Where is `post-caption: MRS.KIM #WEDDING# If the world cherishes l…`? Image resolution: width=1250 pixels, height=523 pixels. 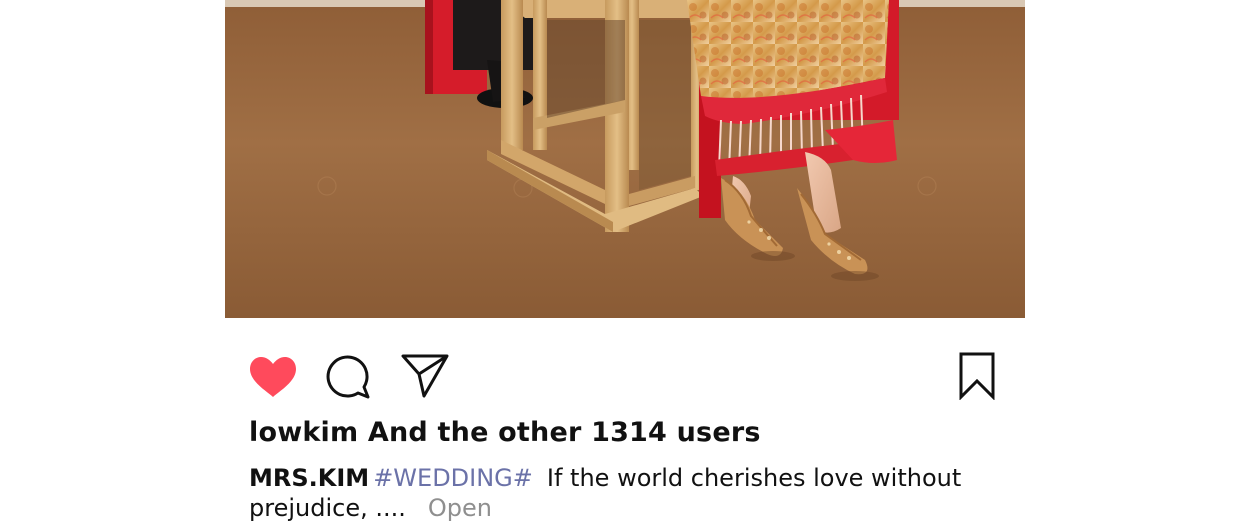 post-caption: MRS.KIM #WEDDING# If the world cherishes l… is located at coordinates (605, 493).